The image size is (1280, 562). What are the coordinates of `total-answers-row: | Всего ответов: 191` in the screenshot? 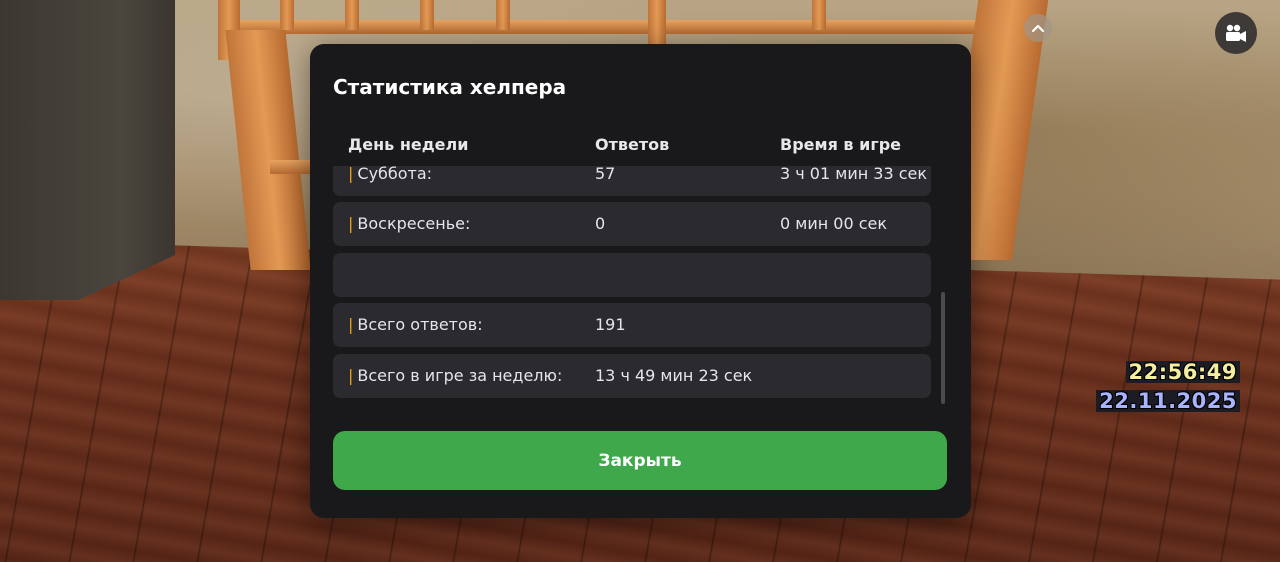 It's located at (632, 325).